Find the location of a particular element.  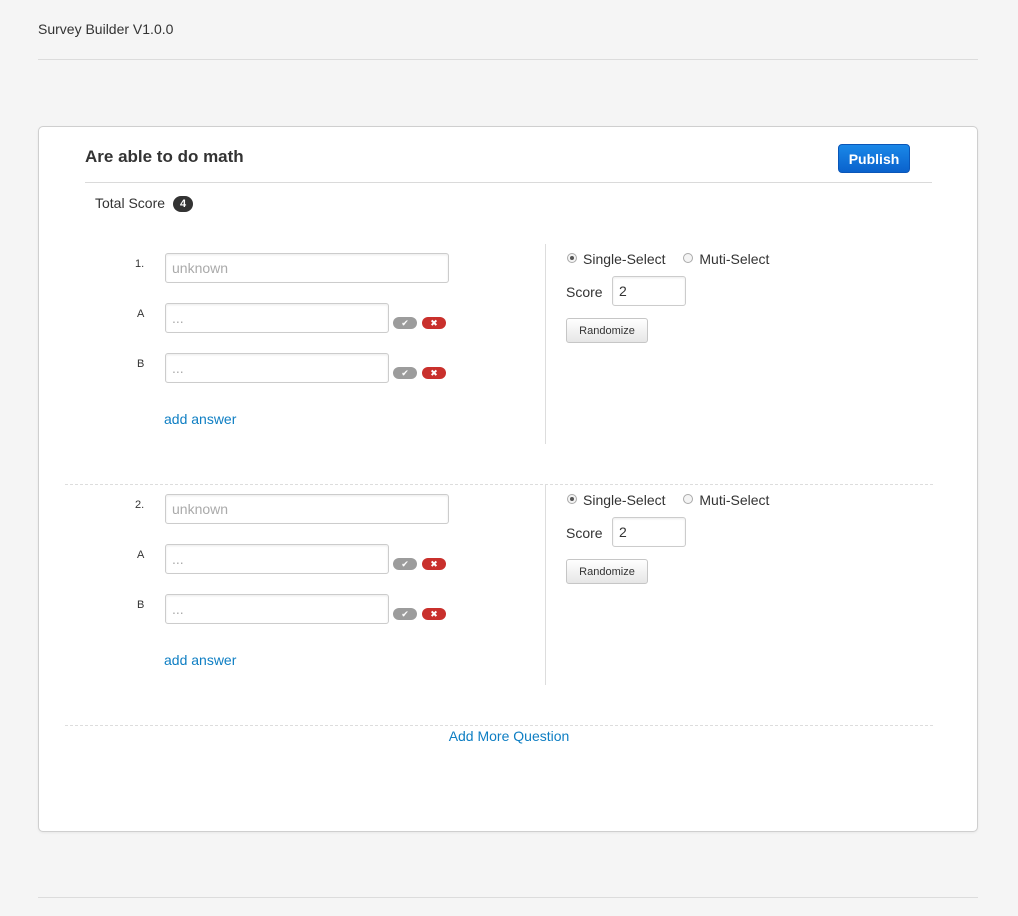

title-divider is located at coordinates (508, 182).